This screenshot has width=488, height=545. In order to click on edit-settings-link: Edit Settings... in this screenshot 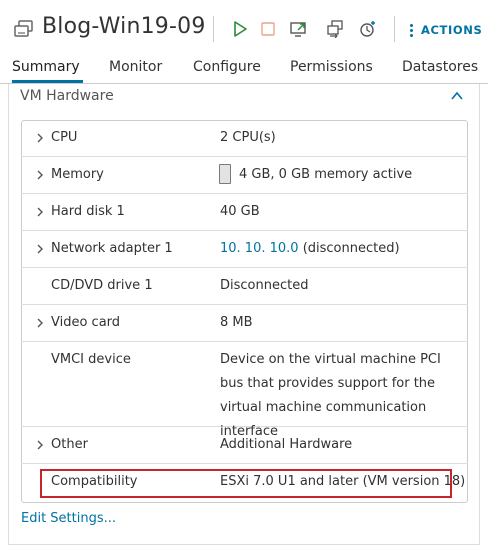, I will do `click(68, 518)`.